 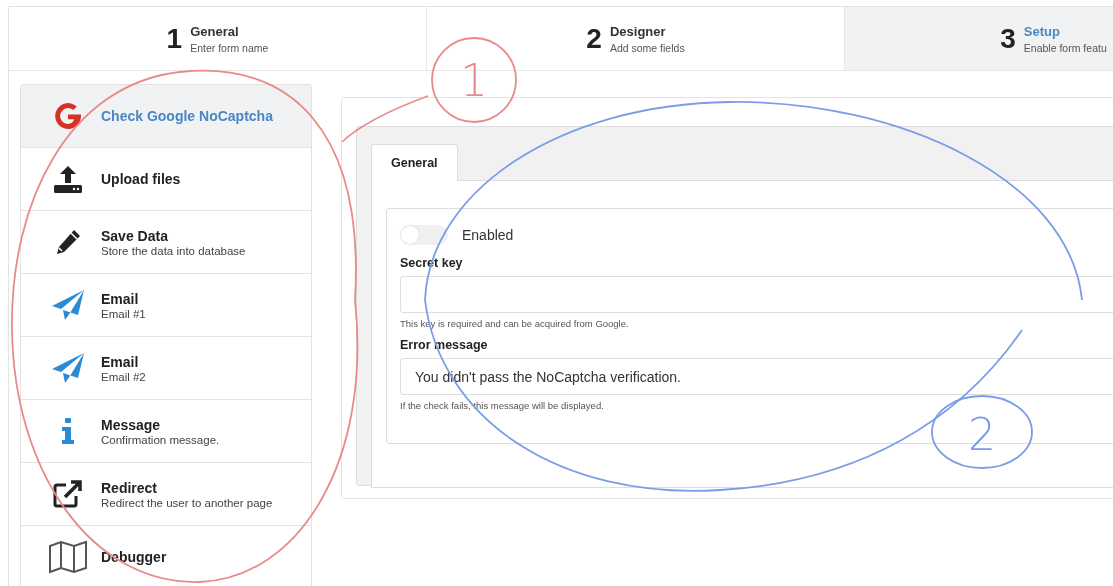 What do you see at coordinates (982, 434) in the screenshot?
I see `annotation-number: 2` at bounding box center [982, 434].